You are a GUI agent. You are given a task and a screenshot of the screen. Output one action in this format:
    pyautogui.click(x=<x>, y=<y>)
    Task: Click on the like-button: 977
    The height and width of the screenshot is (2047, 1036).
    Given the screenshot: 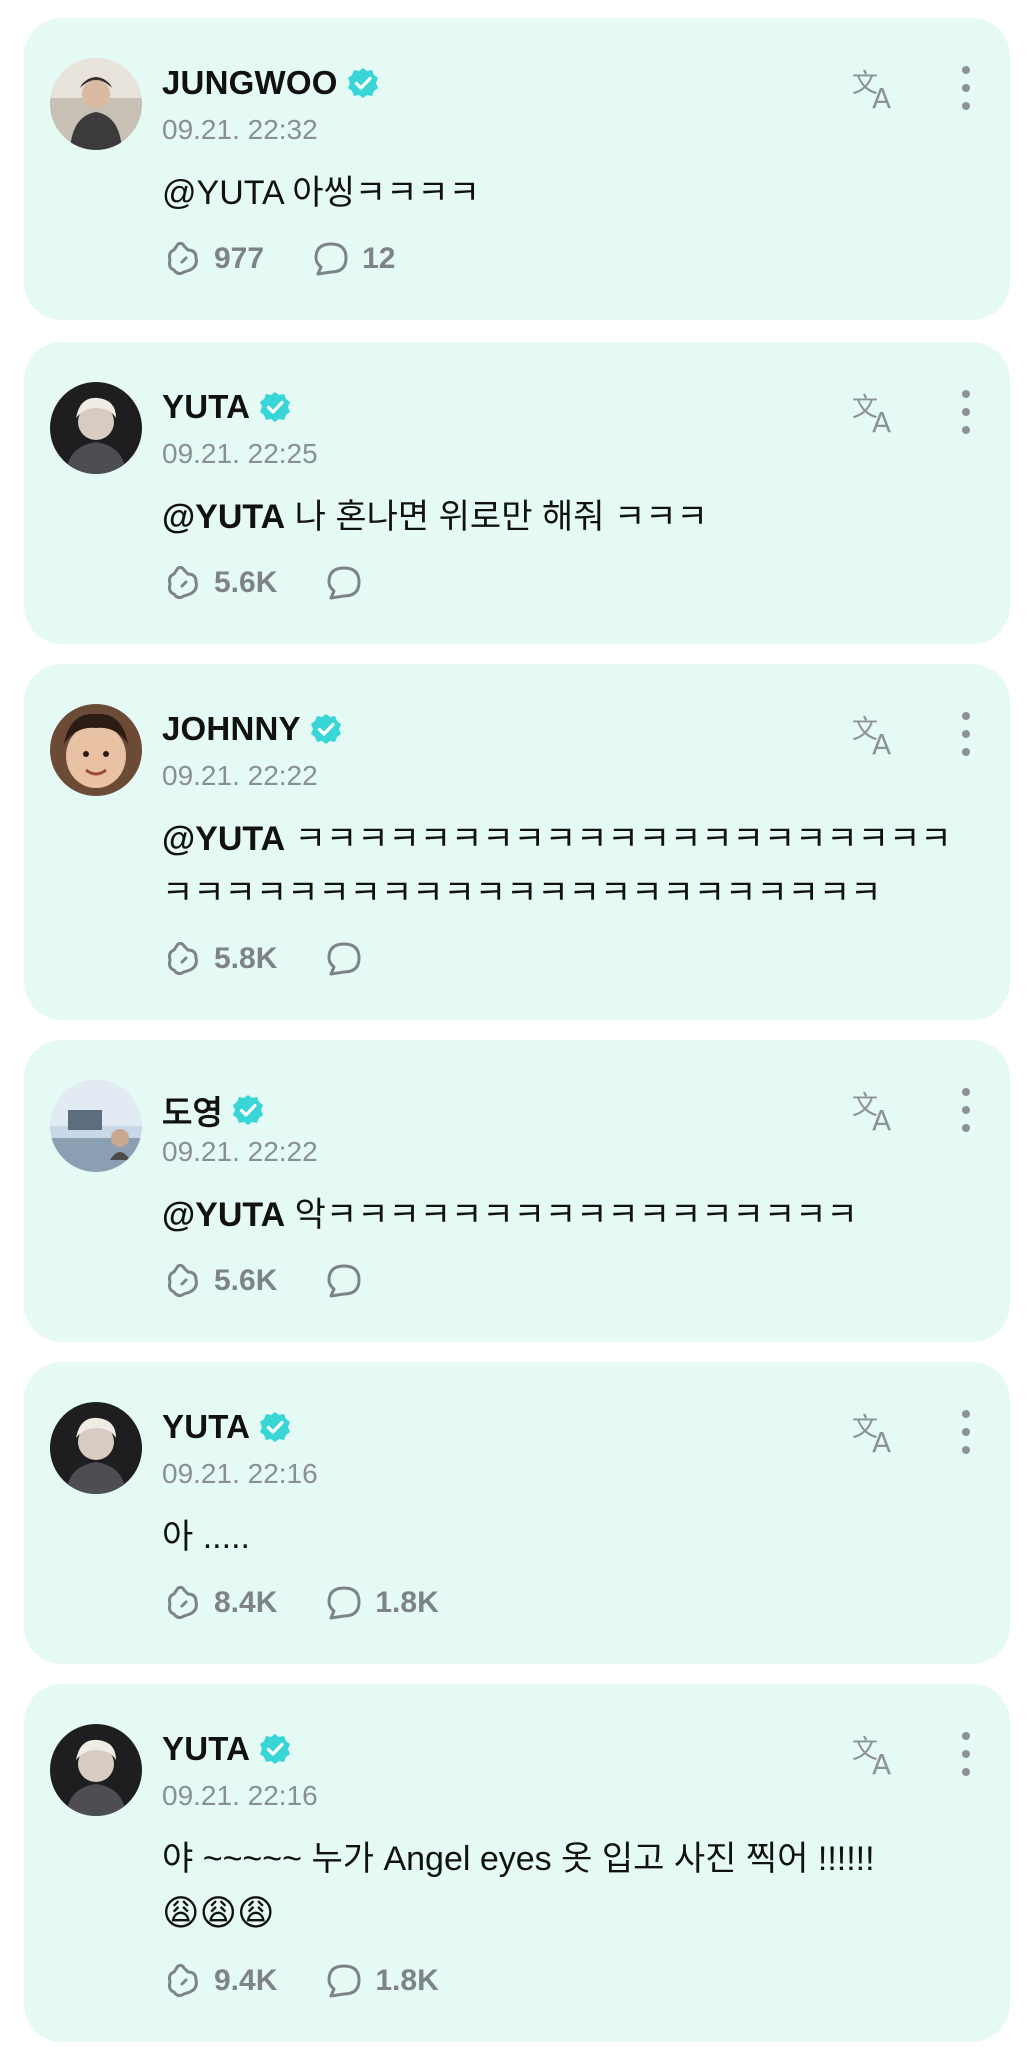 What is the action you would take?
    pyautogui.click(x=213, y=259)
    